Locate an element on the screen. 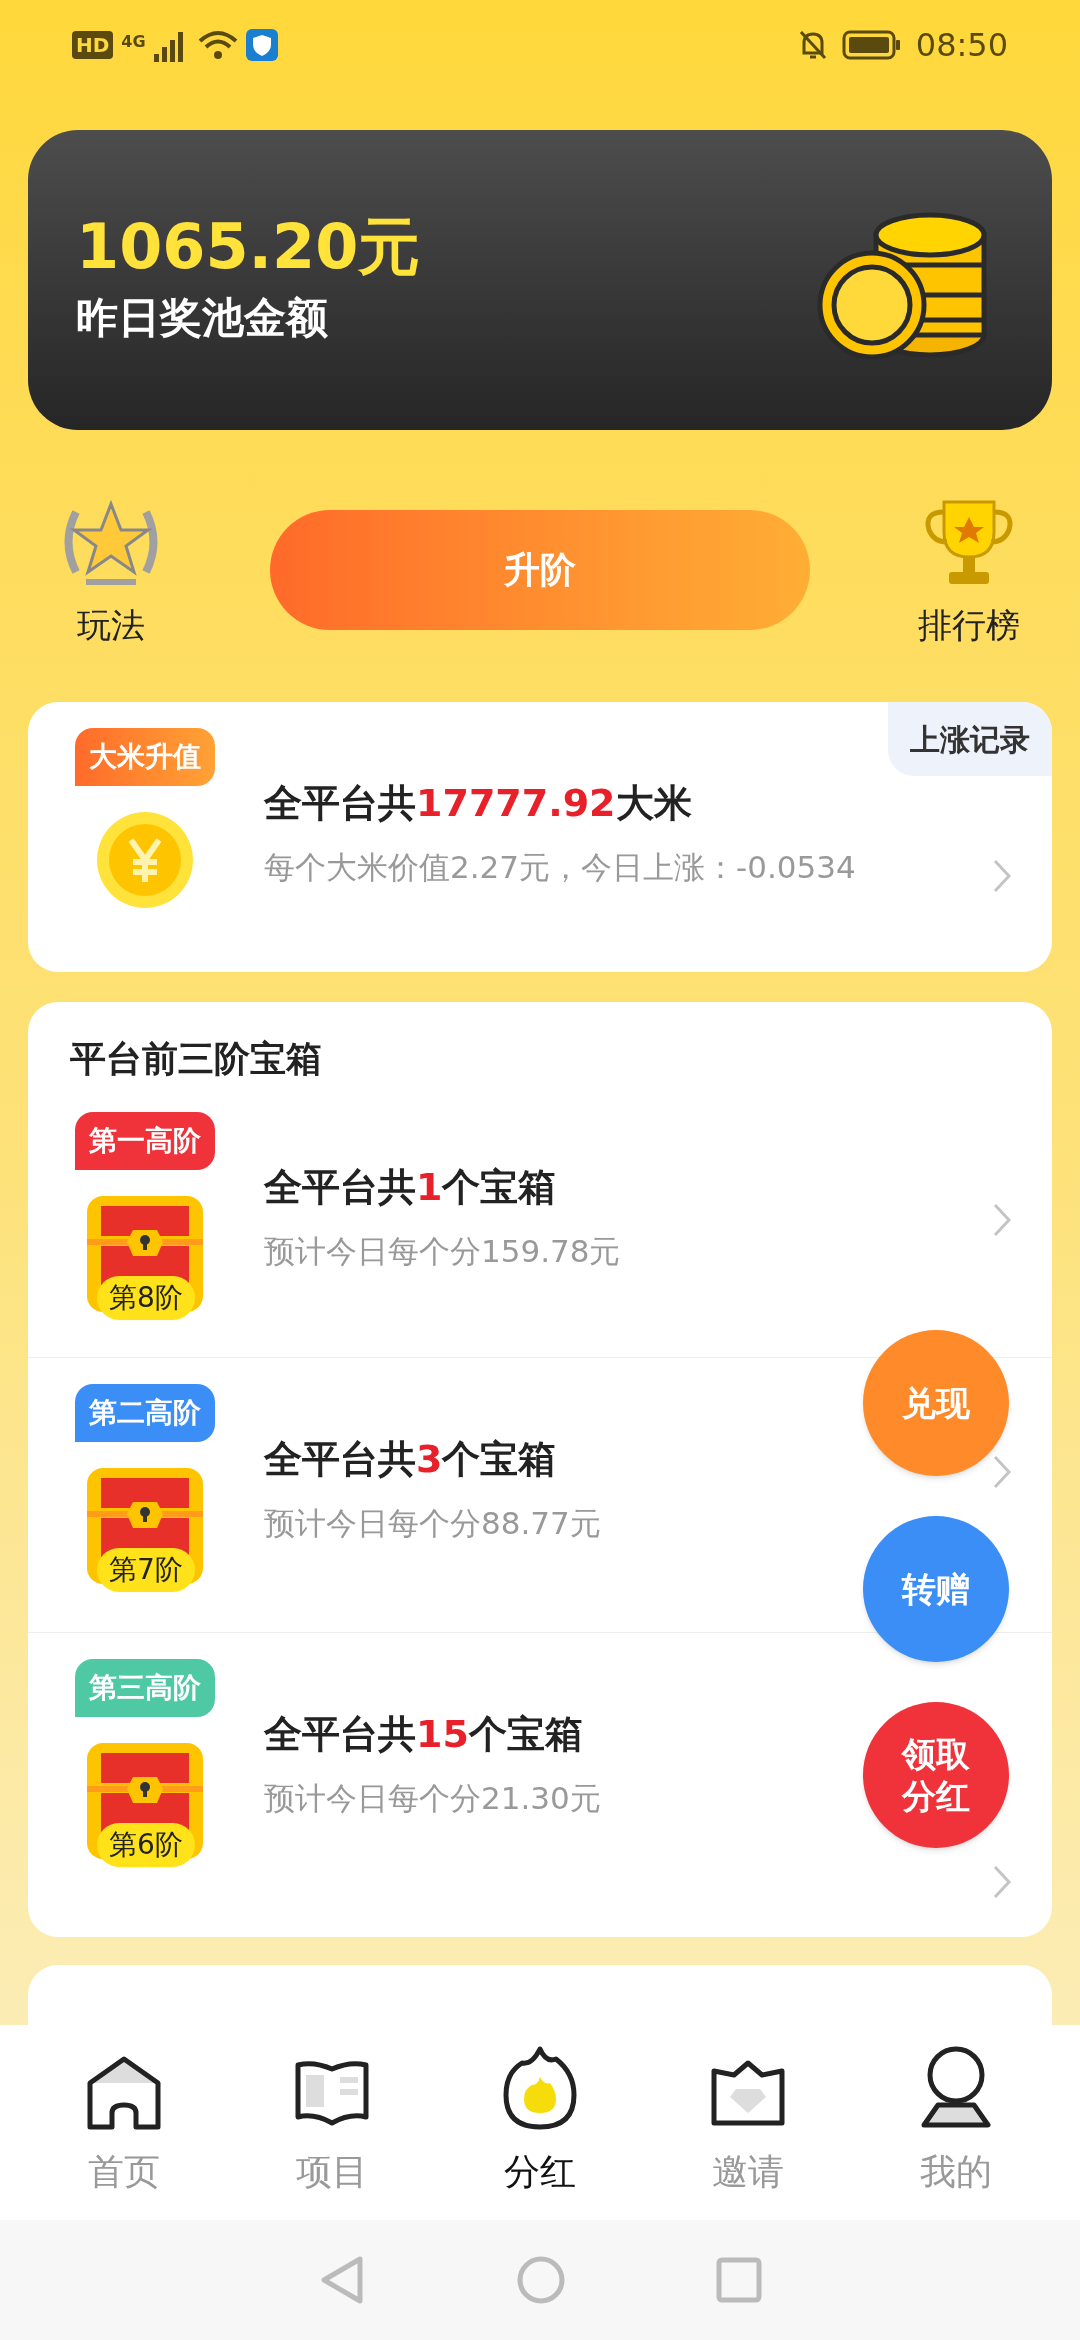  tier-badge: 第二高阶 is located at coordinates (145, 1413).